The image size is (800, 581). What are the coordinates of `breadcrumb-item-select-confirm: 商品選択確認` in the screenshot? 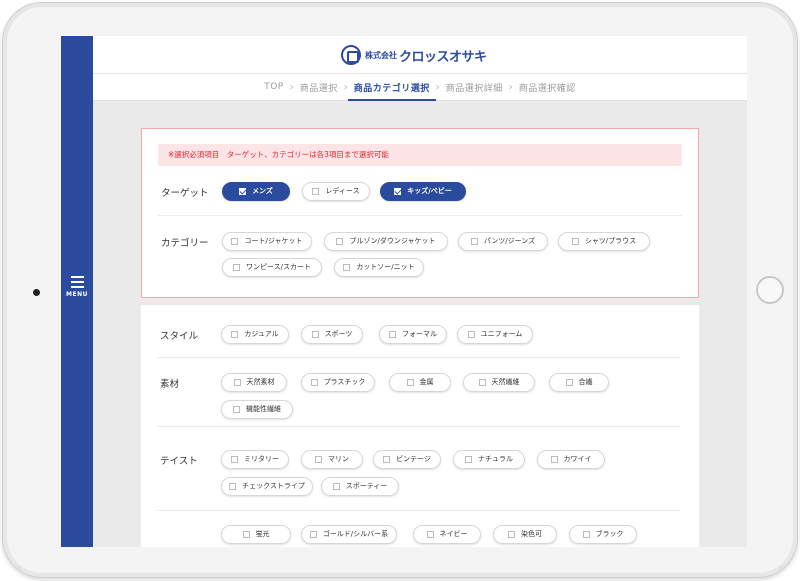 It's located at (547, 87).